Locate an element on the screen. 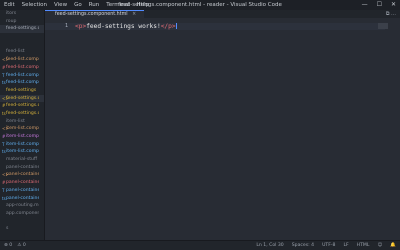 The image size is (400, 250). errors-count: ⊗ 0 is located at coordinates (8, 245).